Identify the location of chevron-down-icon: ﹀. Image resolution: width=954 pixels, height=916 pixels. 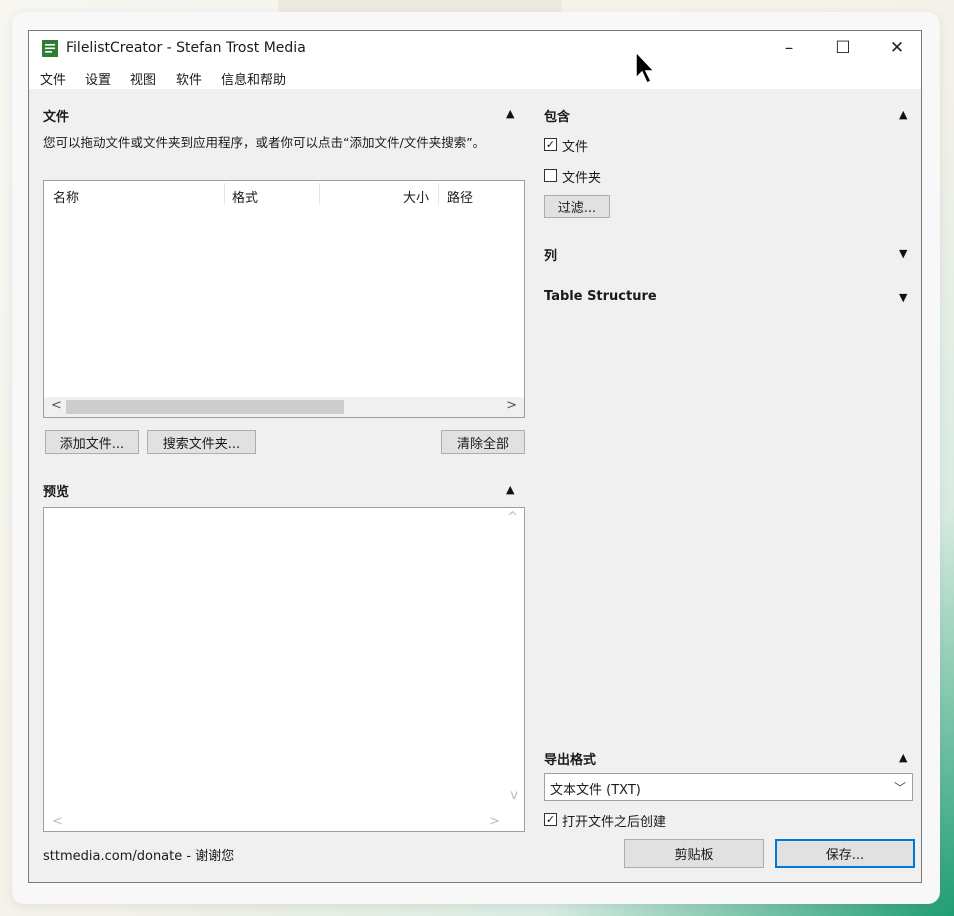
(899, 788).